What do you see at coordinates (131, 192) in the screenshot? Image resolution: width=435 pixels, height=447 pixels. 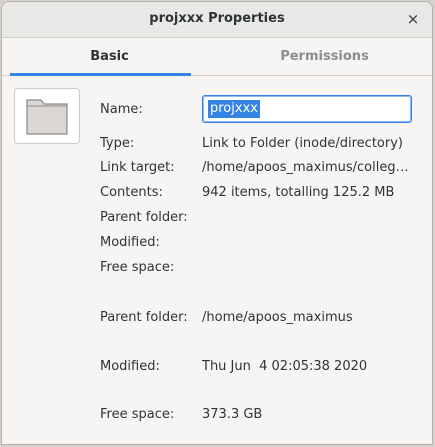 I see `contents-label: Contents:` at bounding box center [131, 192].